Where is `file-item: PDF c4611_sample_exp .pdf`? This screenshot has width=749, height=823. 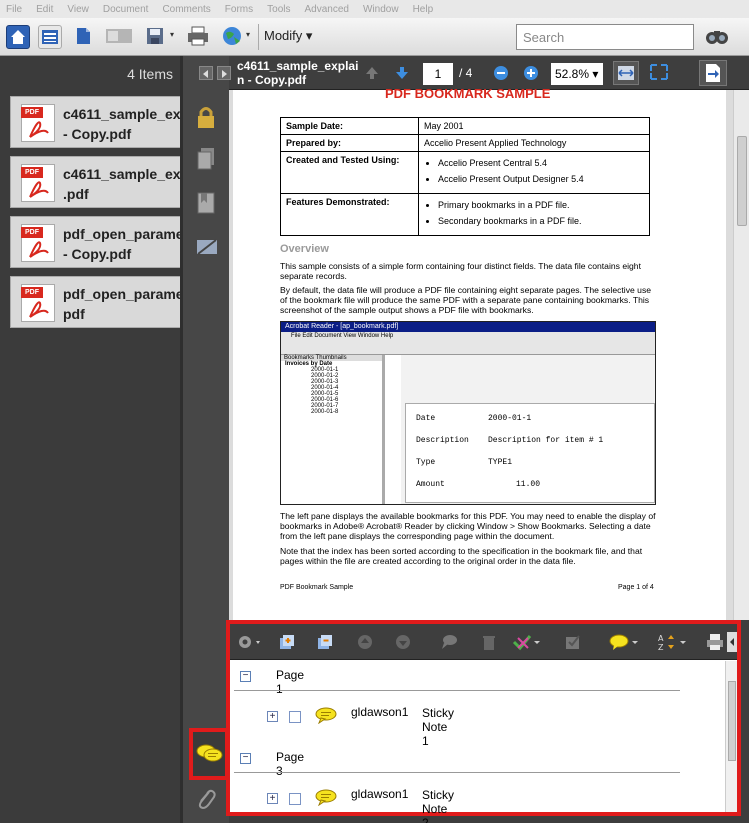
file-item: PDF c4611_sample_exp .pdf is located at coordinates (96, 182).